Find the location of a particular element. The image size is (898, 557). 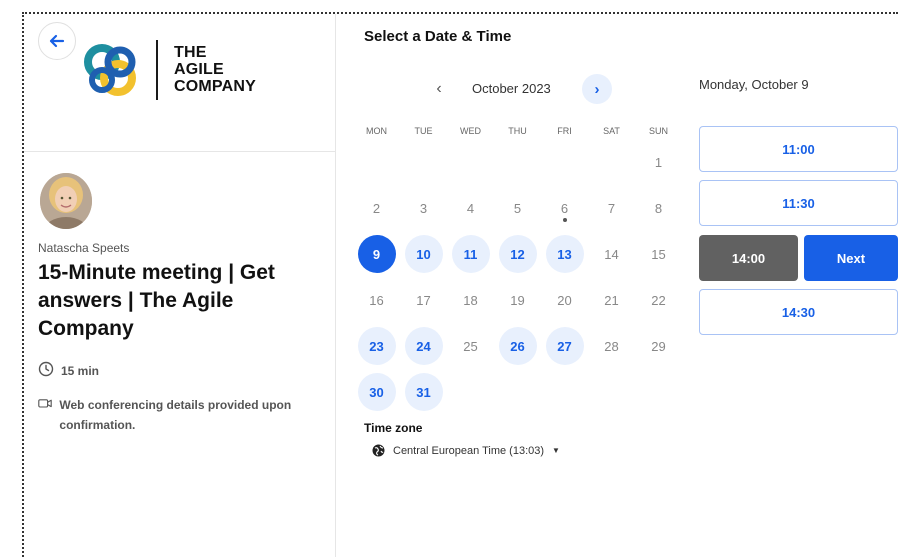

clock-icon is located at coordinates (46, 369).